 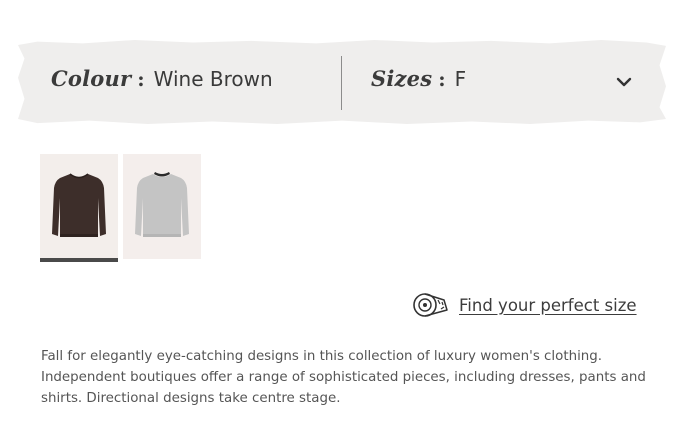 What do you see at coordinates (402, 78) in the screenshot?
I see `sizes-label: Sizes` at bounding box center [402, 78].